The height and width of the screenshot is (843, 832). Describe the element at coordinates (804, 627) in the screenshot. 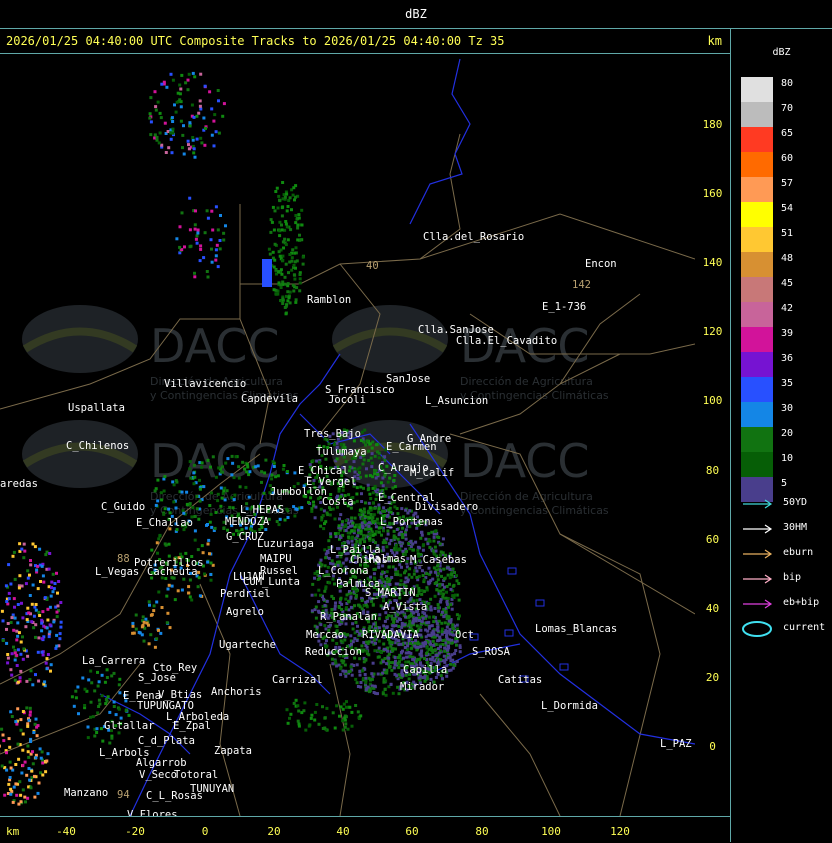

I see `track-legend-label: current` at that location.